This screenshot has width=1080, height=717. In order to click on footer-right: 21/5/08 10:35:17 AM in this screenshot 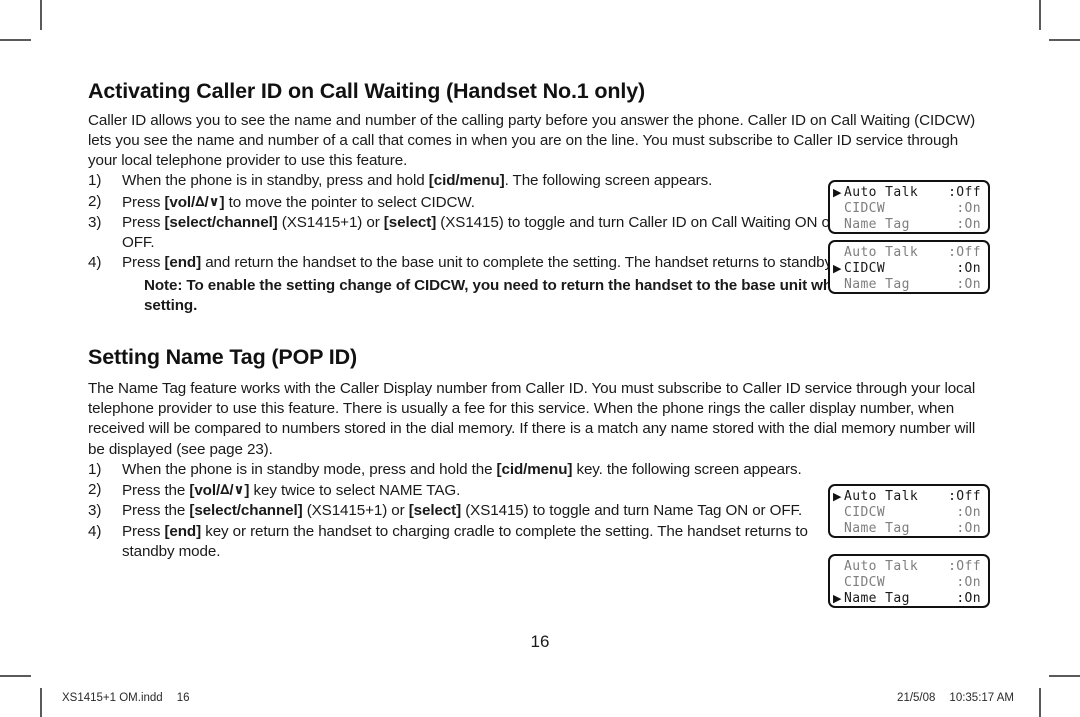, I will do `click(955, 698)`.